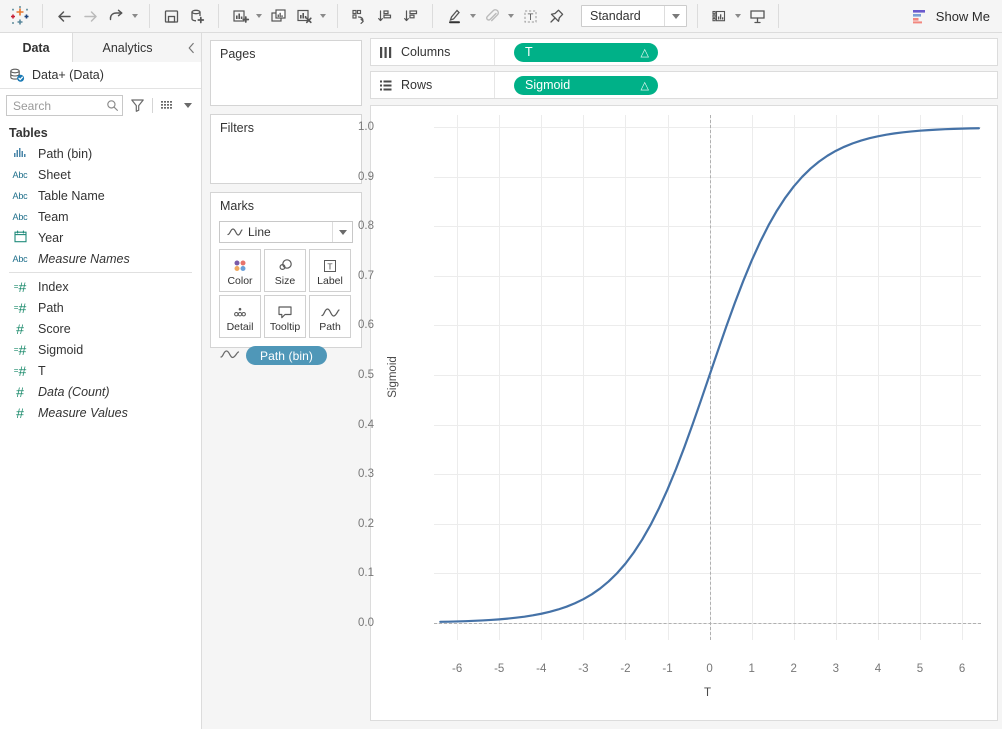 The image size is (1002, 729). I want to click on tooltip-button: Tooltip, so click(285, 316).